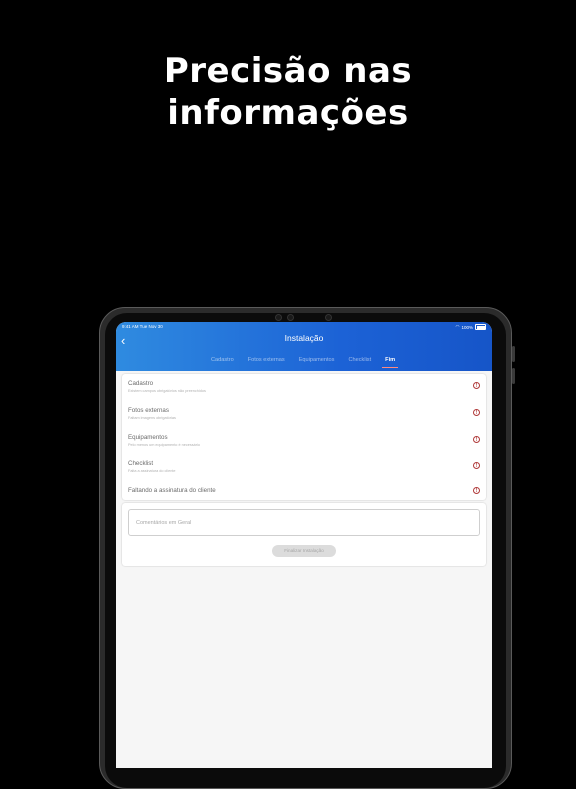 The image size is (576, 789). I want to click on tab-cadastro: Cadastro, so click(222, 363).